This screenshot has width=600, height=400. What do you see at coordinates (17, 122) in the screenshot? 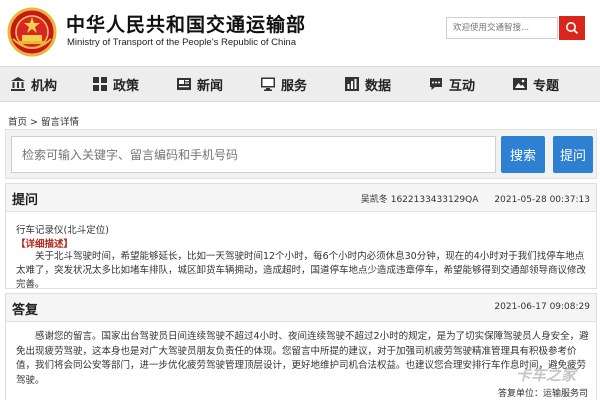
I see `breadcrumb-home-link: 首页` at bounding box center [17, 122].